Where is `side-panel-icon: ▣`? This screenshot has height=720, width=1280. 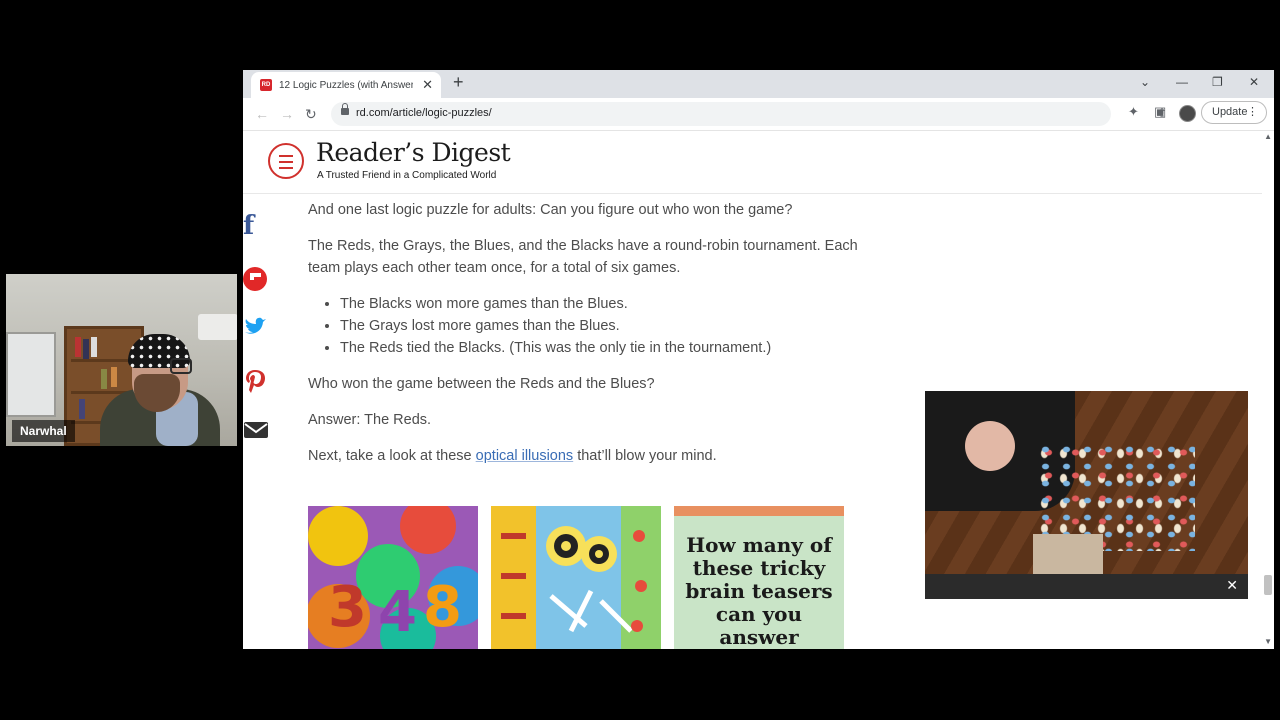 side-panel-icon: ▣ is located at coordinates (1160, 112).